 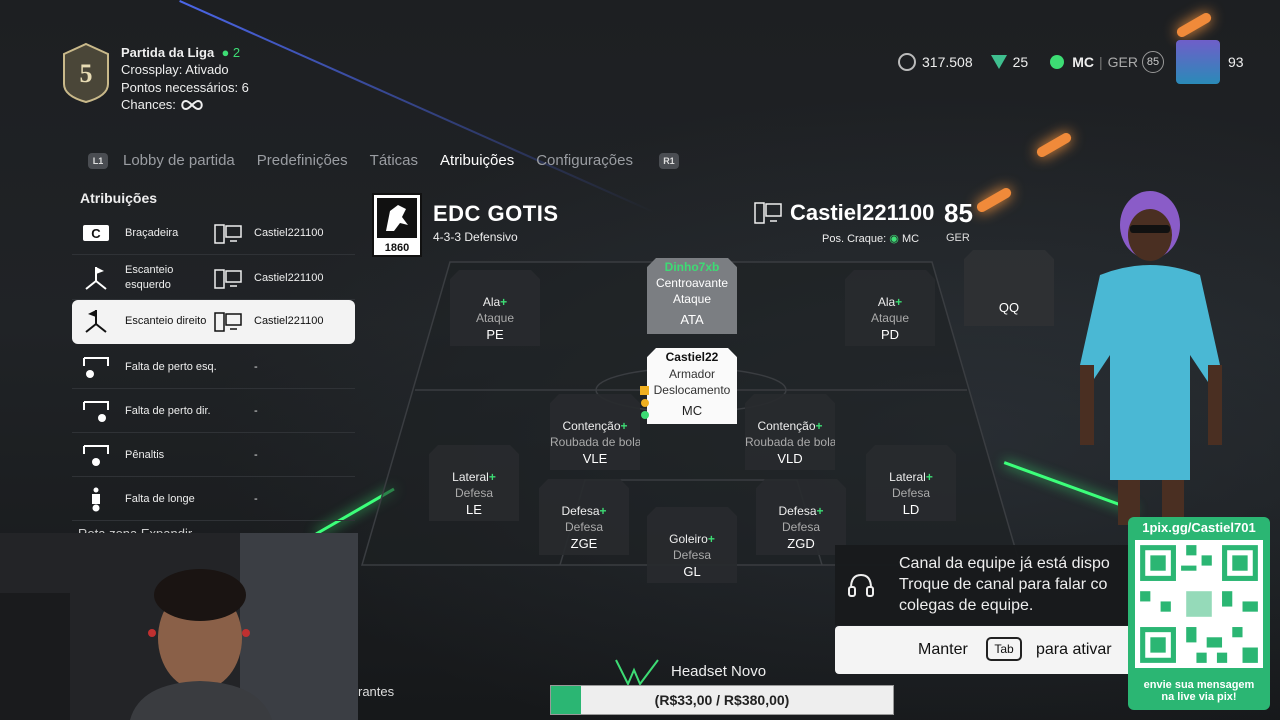 I want to click on tab-assignments: Atribuições, so click(x=477, y=160).